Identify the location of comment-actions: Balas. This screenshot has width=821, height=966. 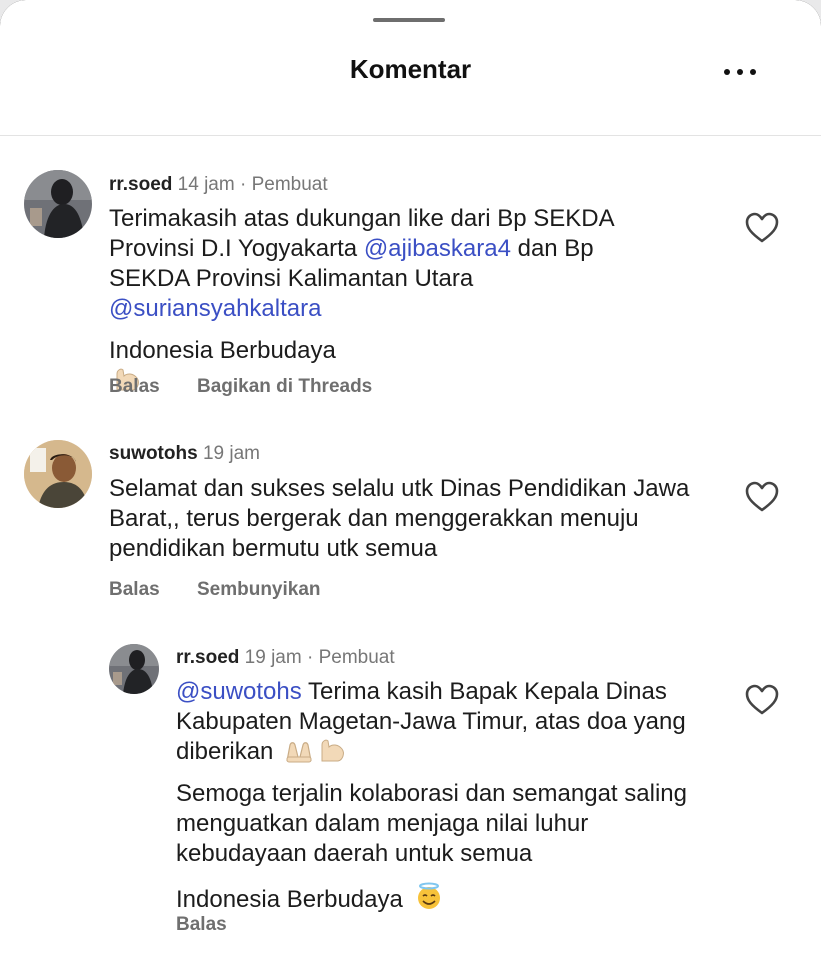
(217, 925).